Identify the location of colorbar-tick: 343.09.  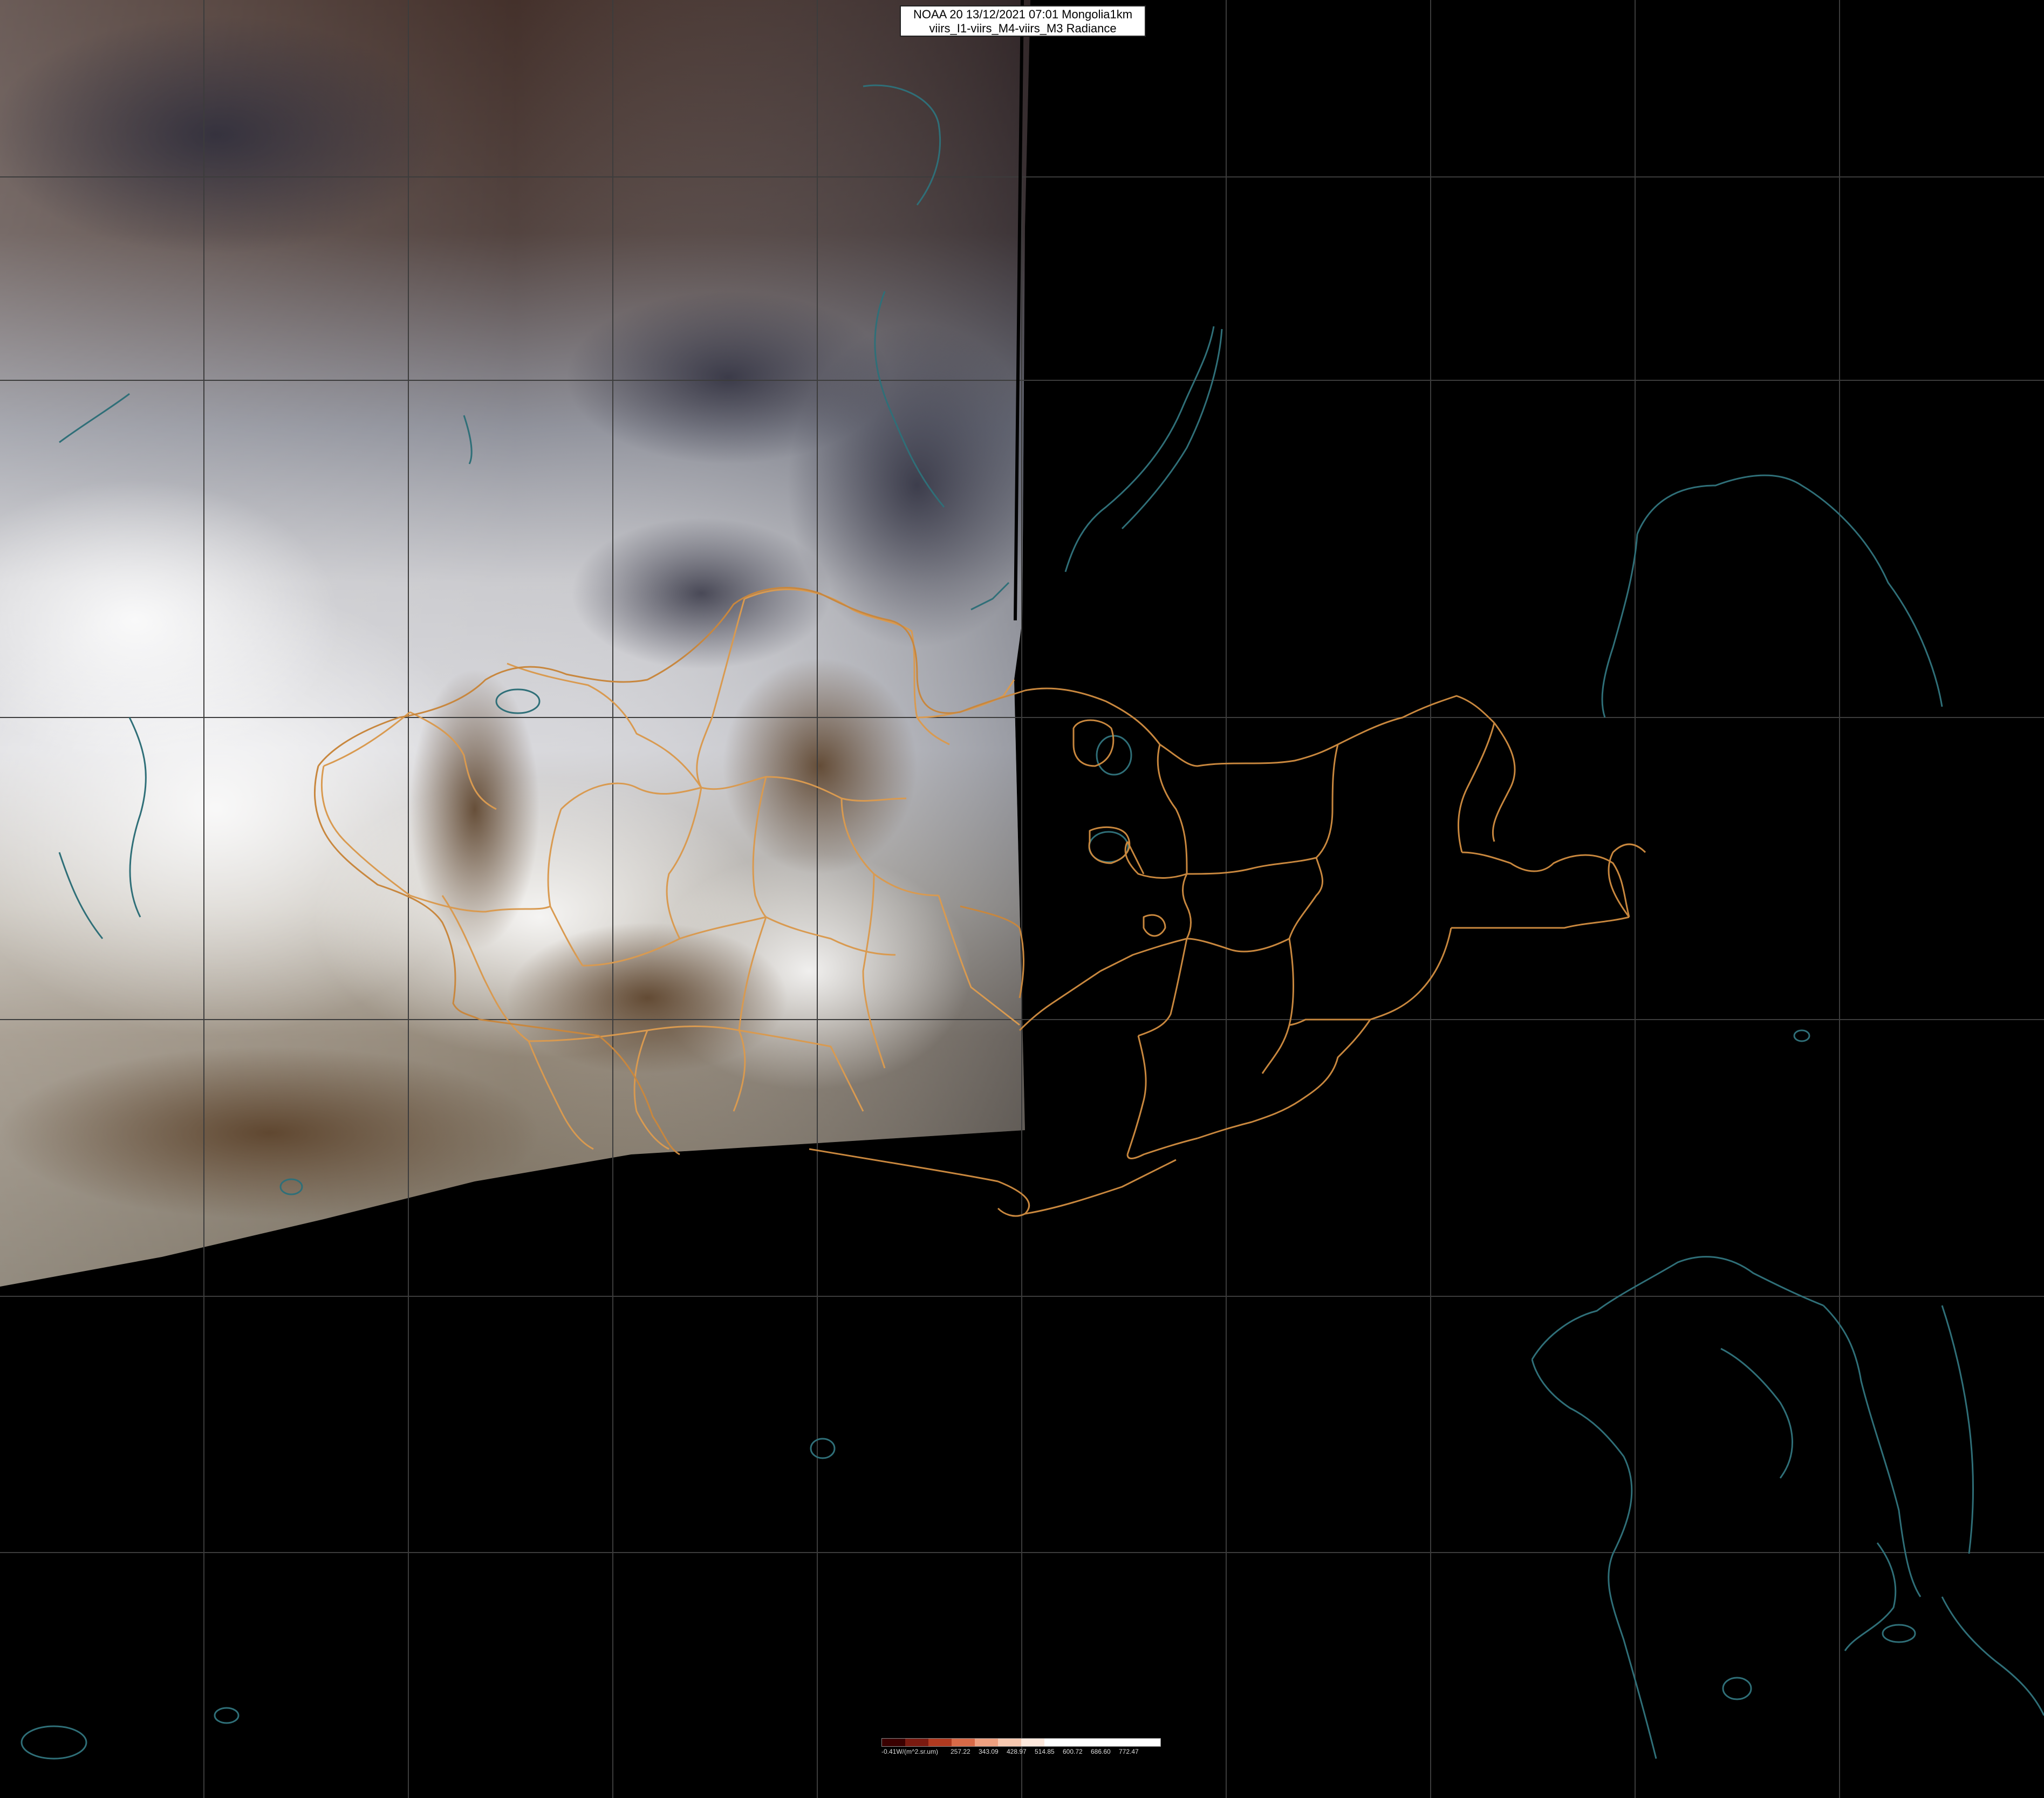
(989, 1752).